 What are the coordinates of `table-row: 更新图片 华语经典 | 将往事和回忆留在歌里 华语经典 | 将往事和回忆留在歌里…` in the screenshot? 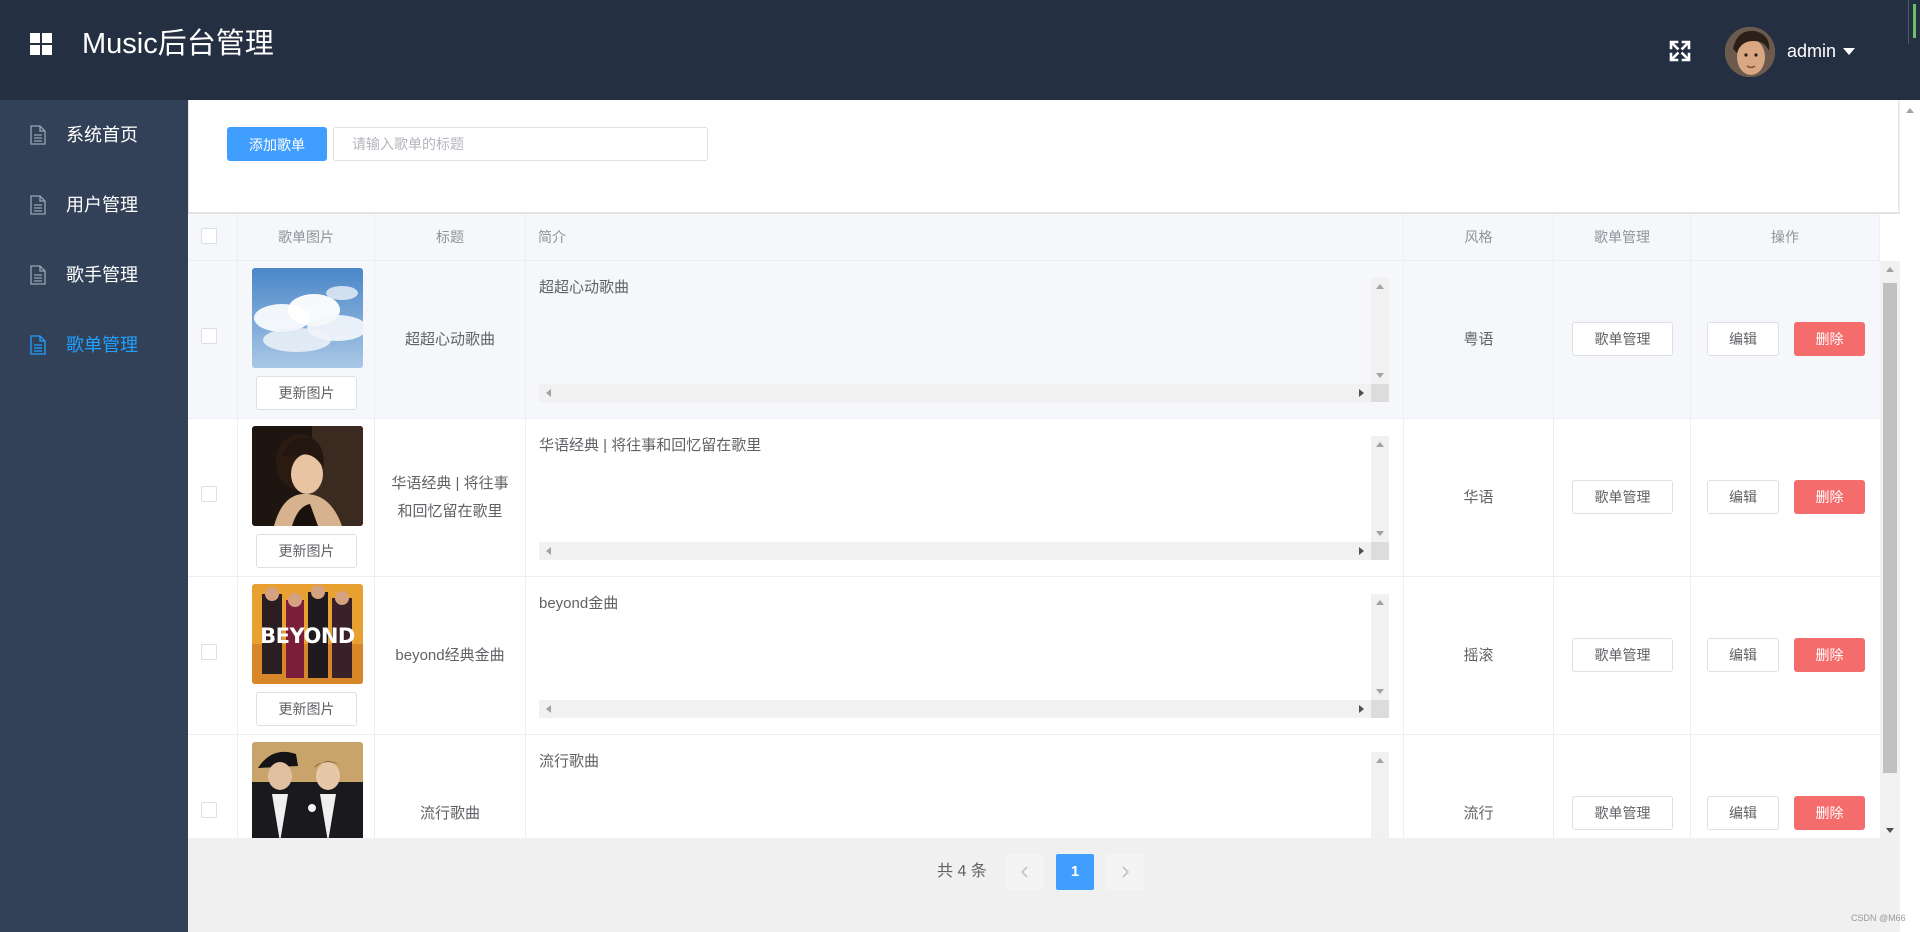 It's located at (1034, 498).